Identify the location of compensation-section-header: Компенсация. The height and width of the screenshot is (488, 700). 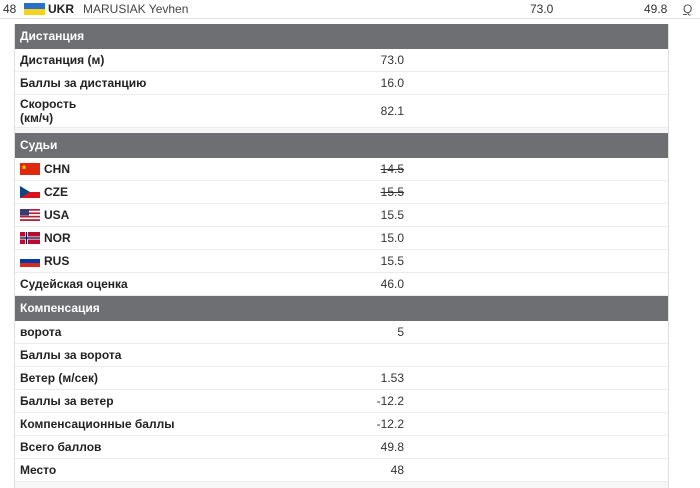
(341, 308).